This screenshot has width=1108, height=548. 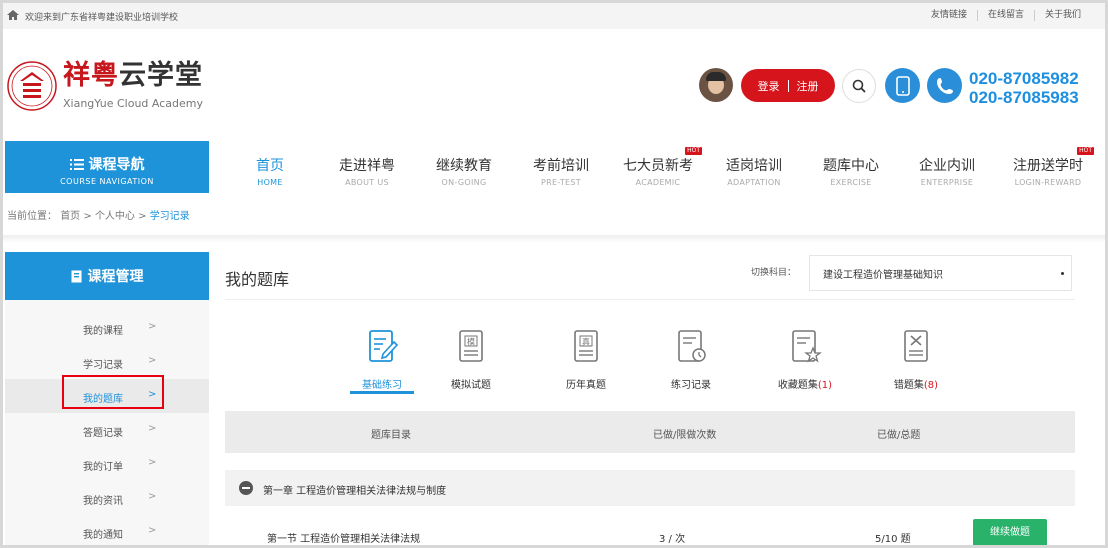 I want to click on mock-glyph: 模, so click(x=471, y=342).